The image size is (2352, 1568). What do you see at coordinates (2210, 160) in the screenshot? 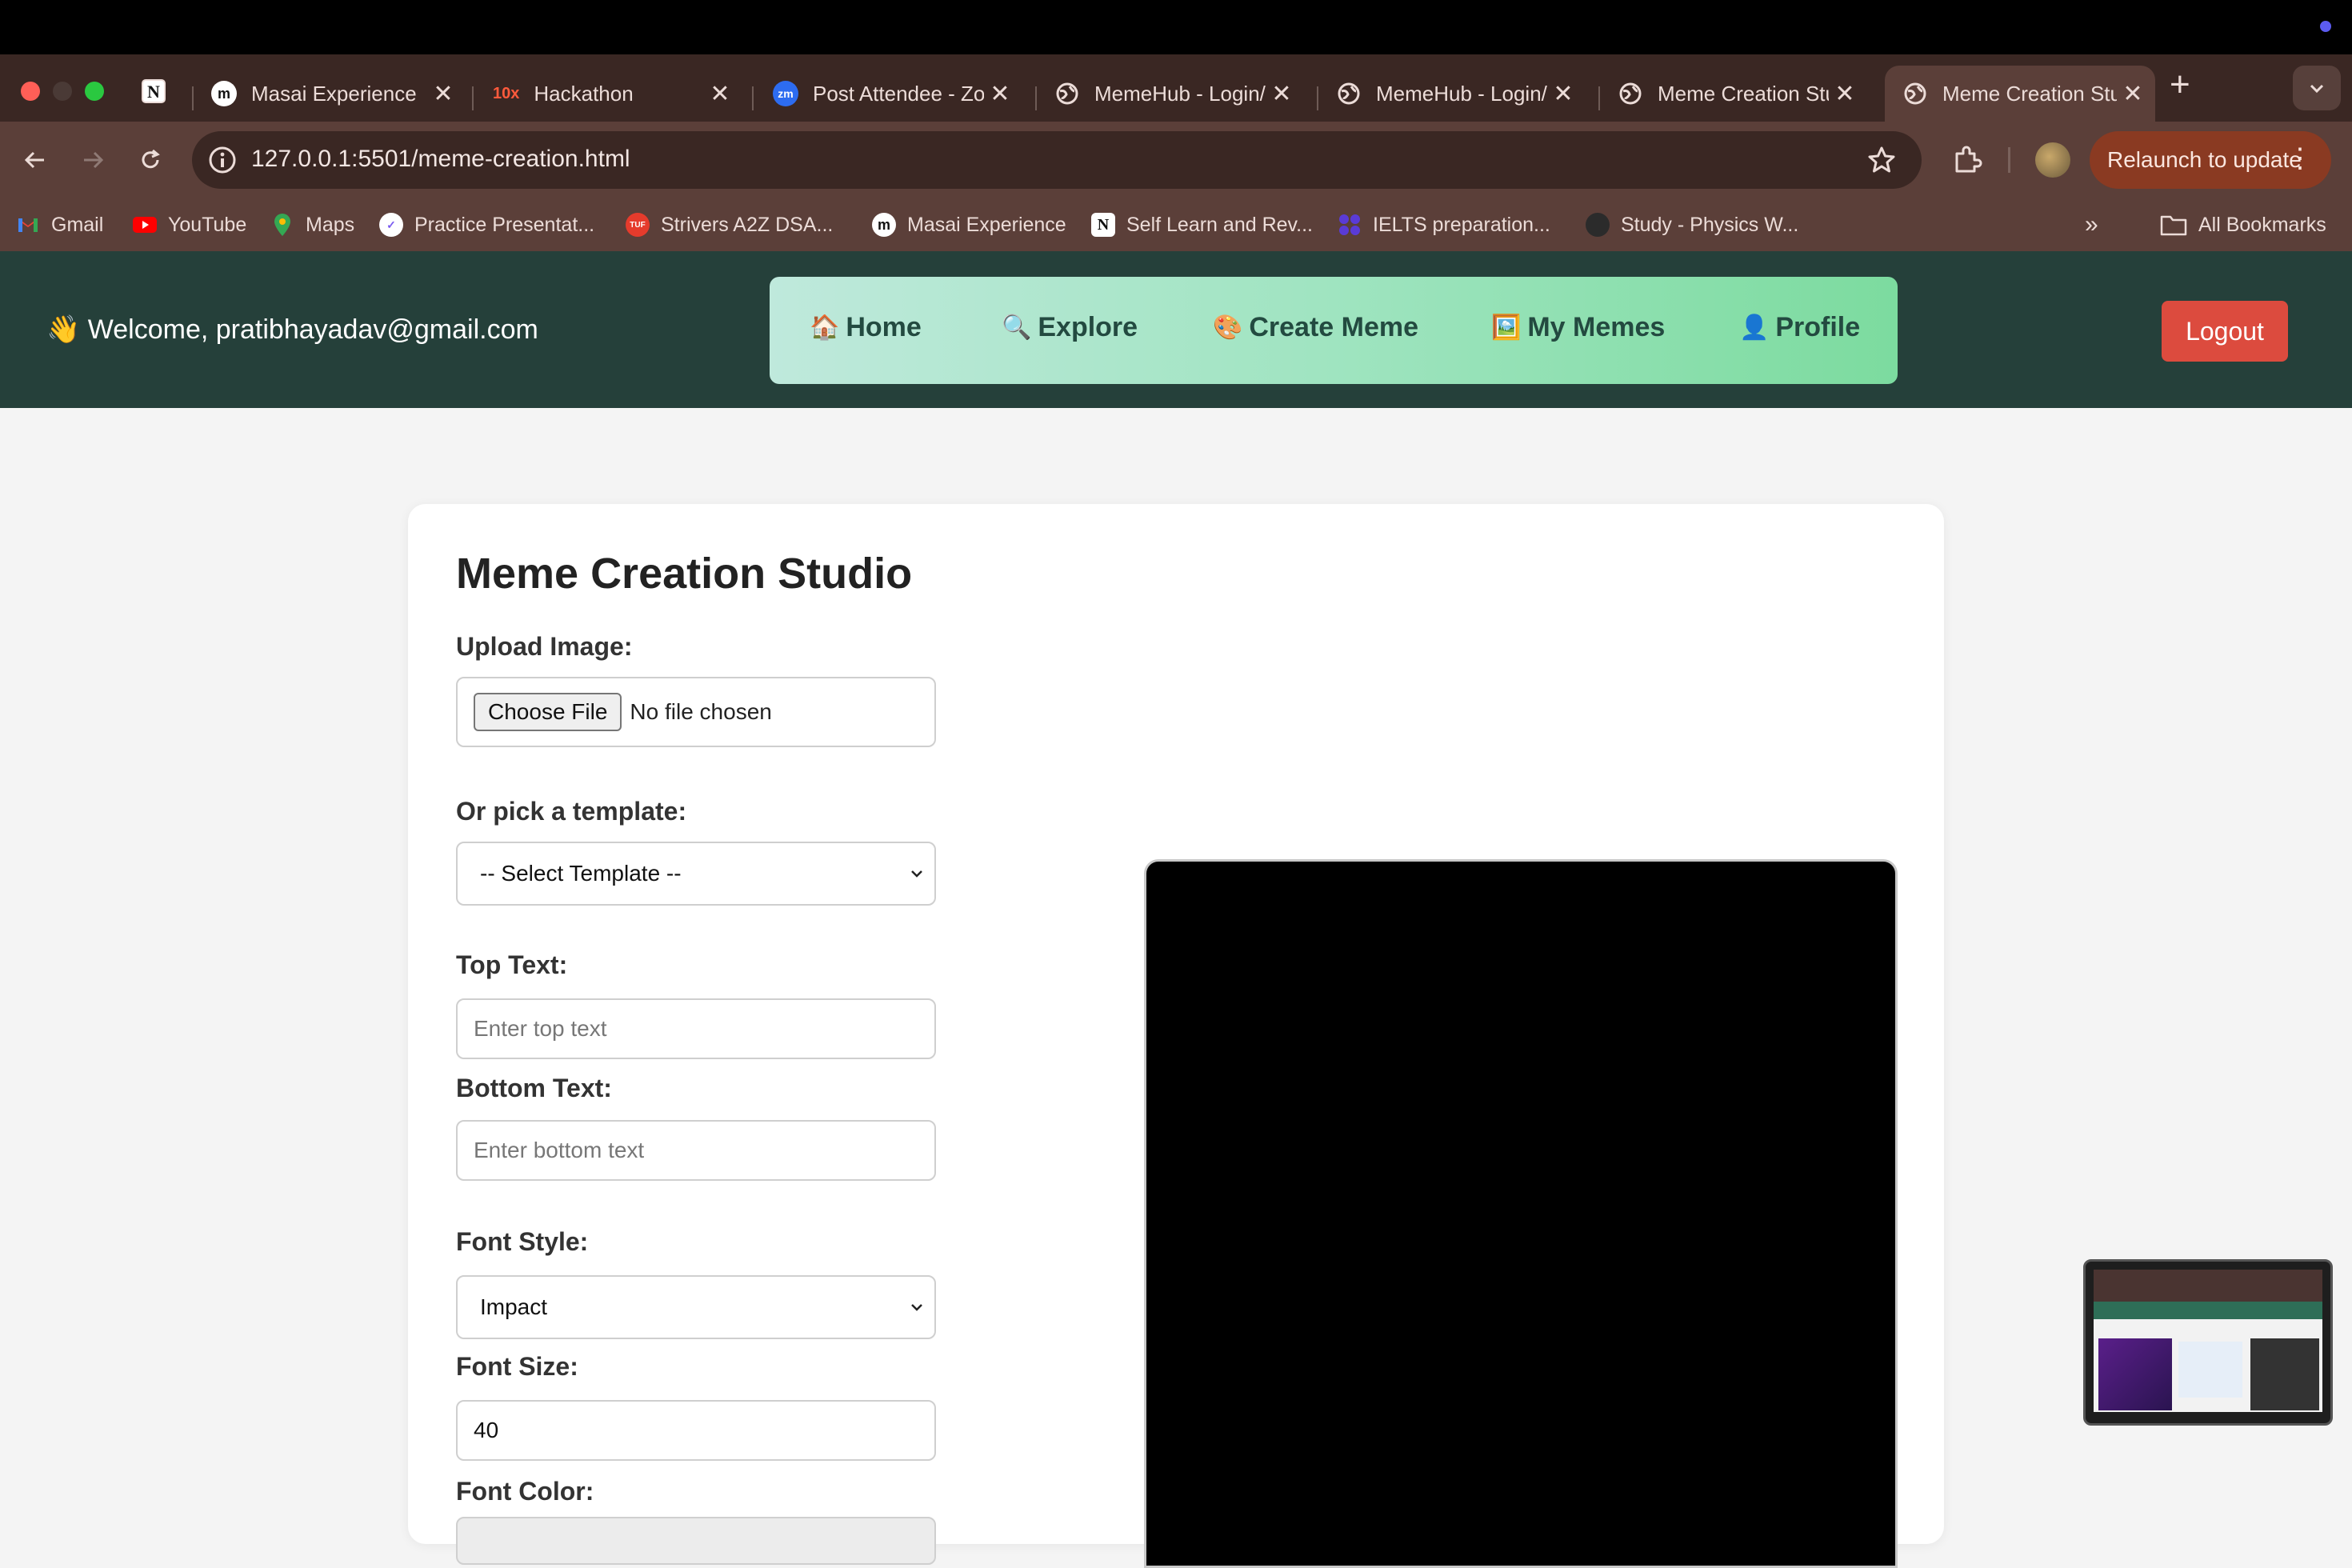
I see `relaunch-button: Relaunch to update ⋮` at bounding box center [2210, 160].